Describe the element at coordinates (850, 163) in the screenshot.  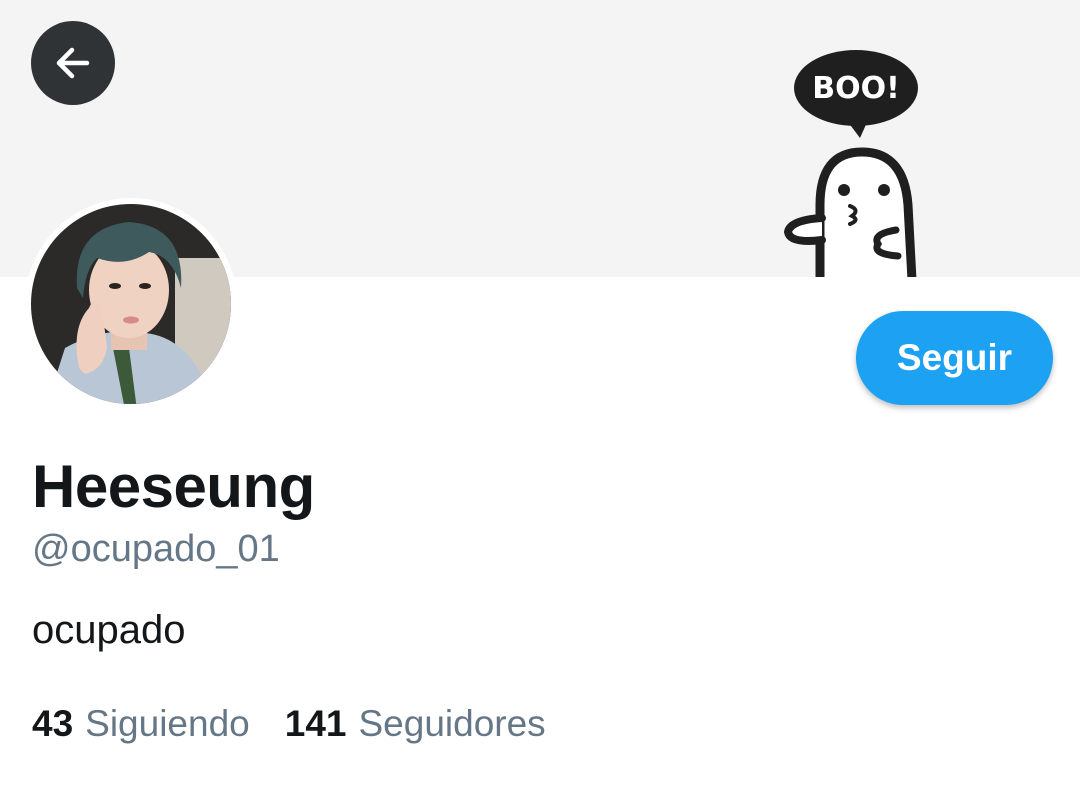
I see `ghost-illustration: BOO!` at that location.